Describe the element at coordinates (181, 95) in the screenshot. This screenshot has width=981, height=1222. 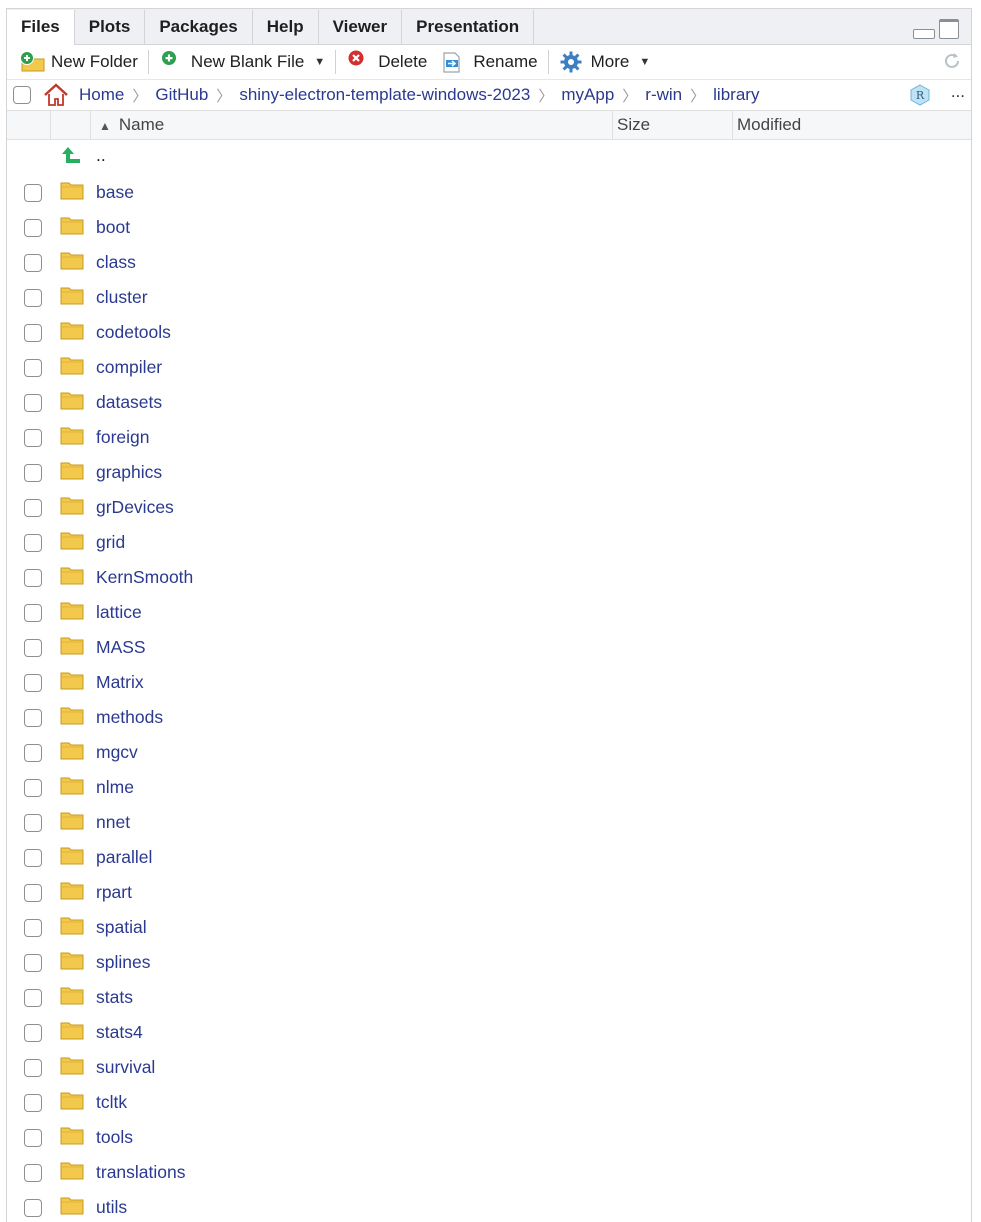
I see `breadcrumb-github: GitHub` at that location.